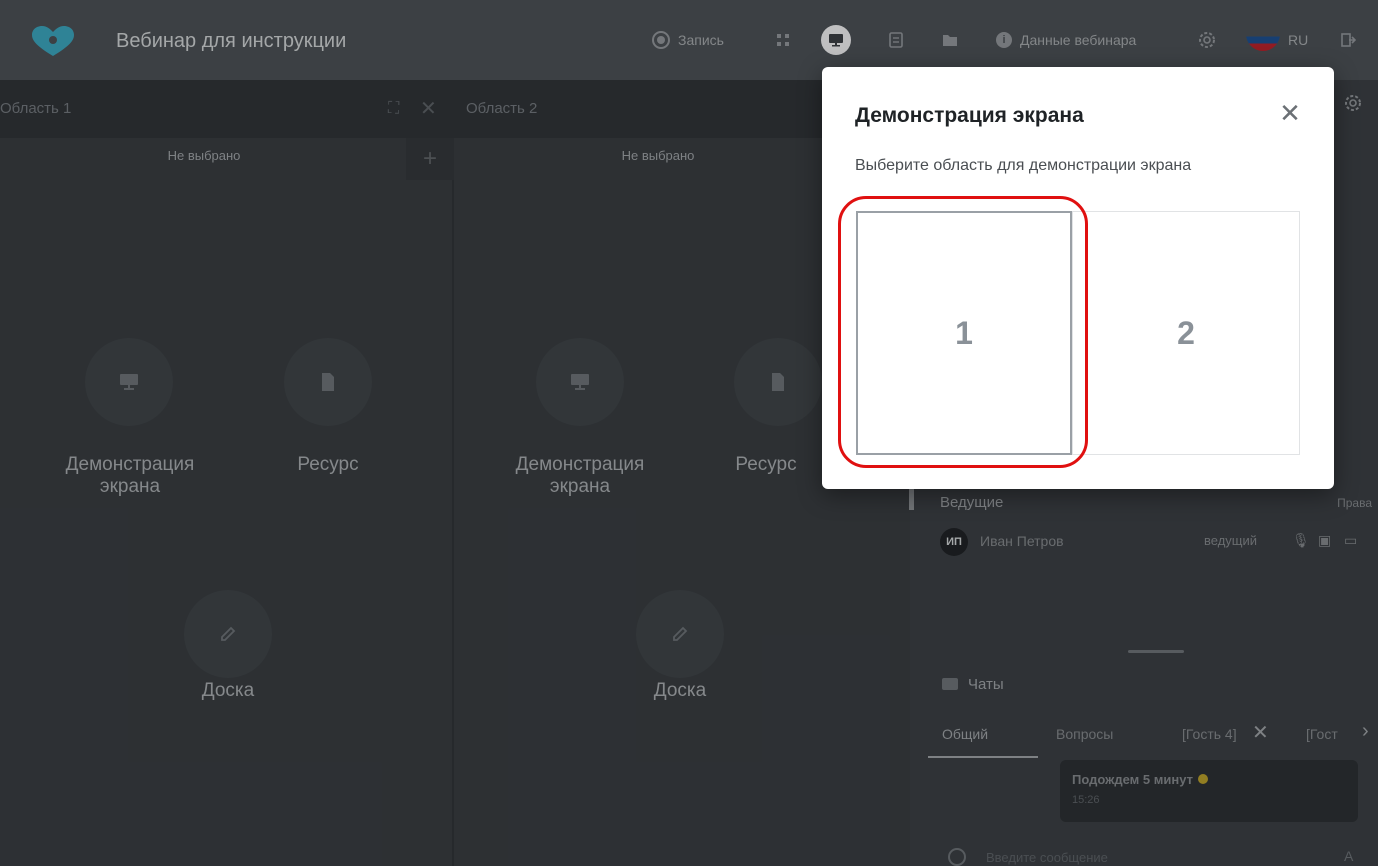  I want to click on dialog-subtitle: Выберите область для демонстрации экрана, so click(1023, 165).